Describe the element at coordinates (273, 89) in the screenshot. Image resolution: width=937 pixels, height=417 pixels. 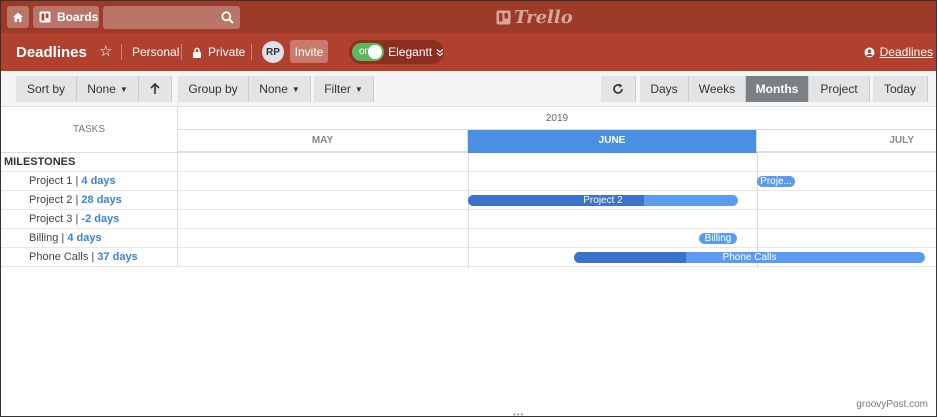
I see `group-value: None` at that location.